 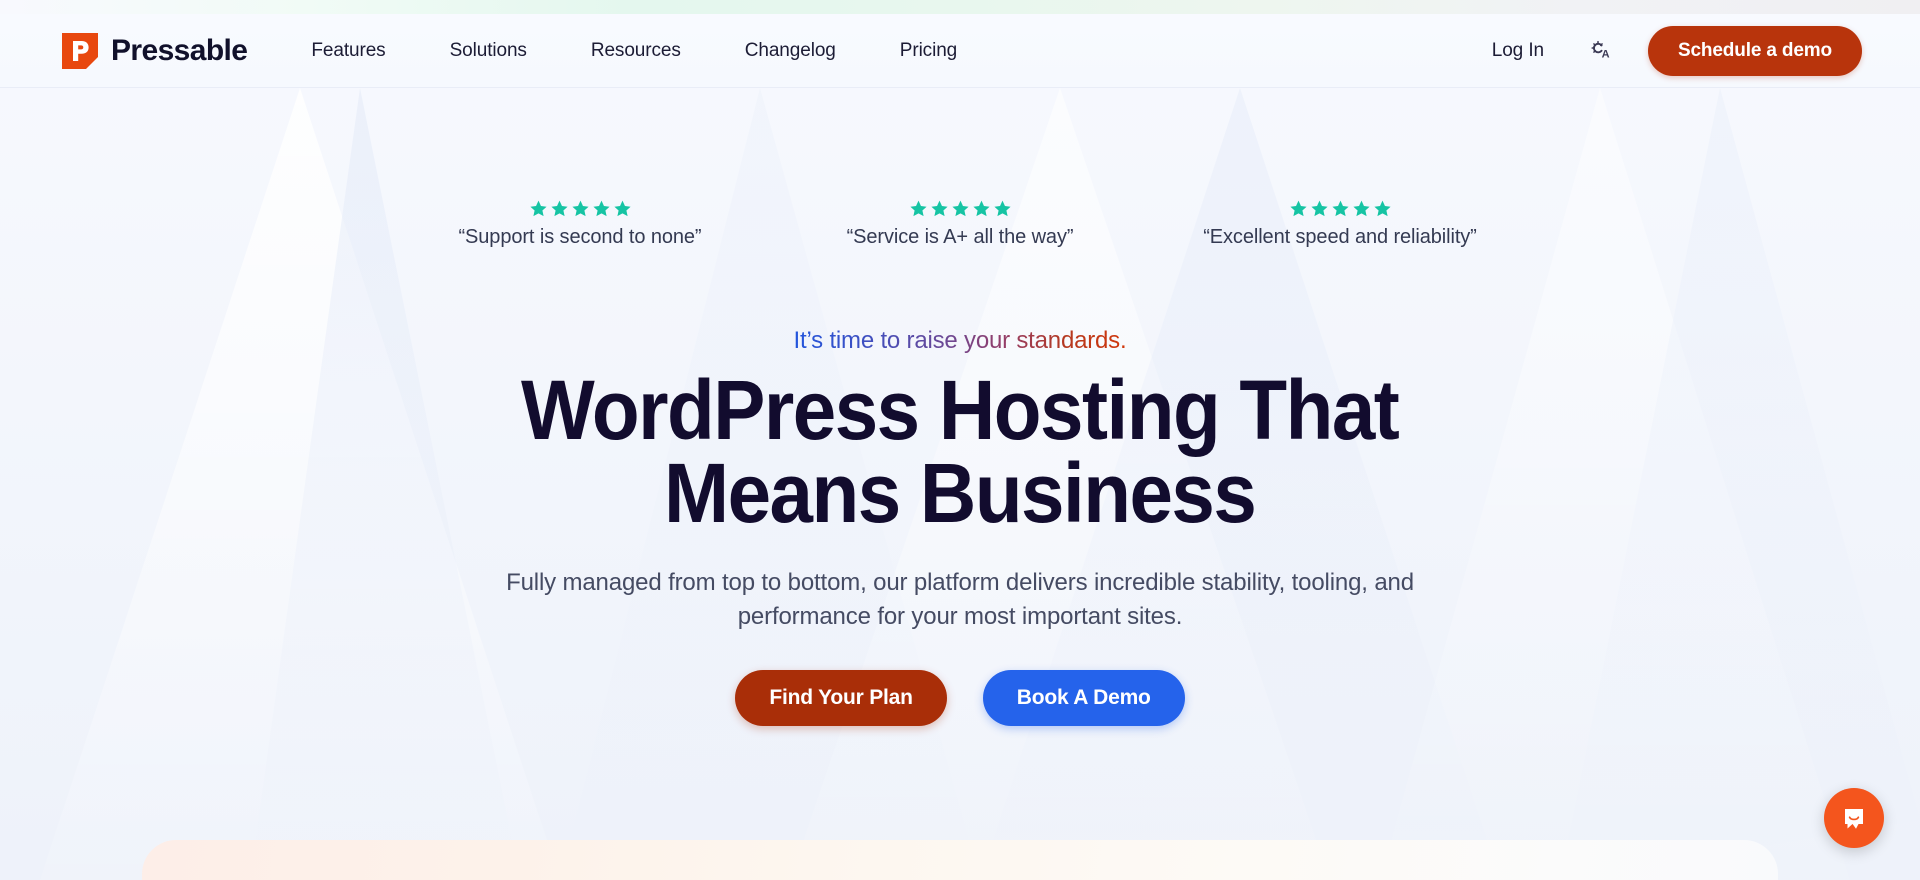 I want to click on brand-name: Pressable, so click(x=179, y=50).